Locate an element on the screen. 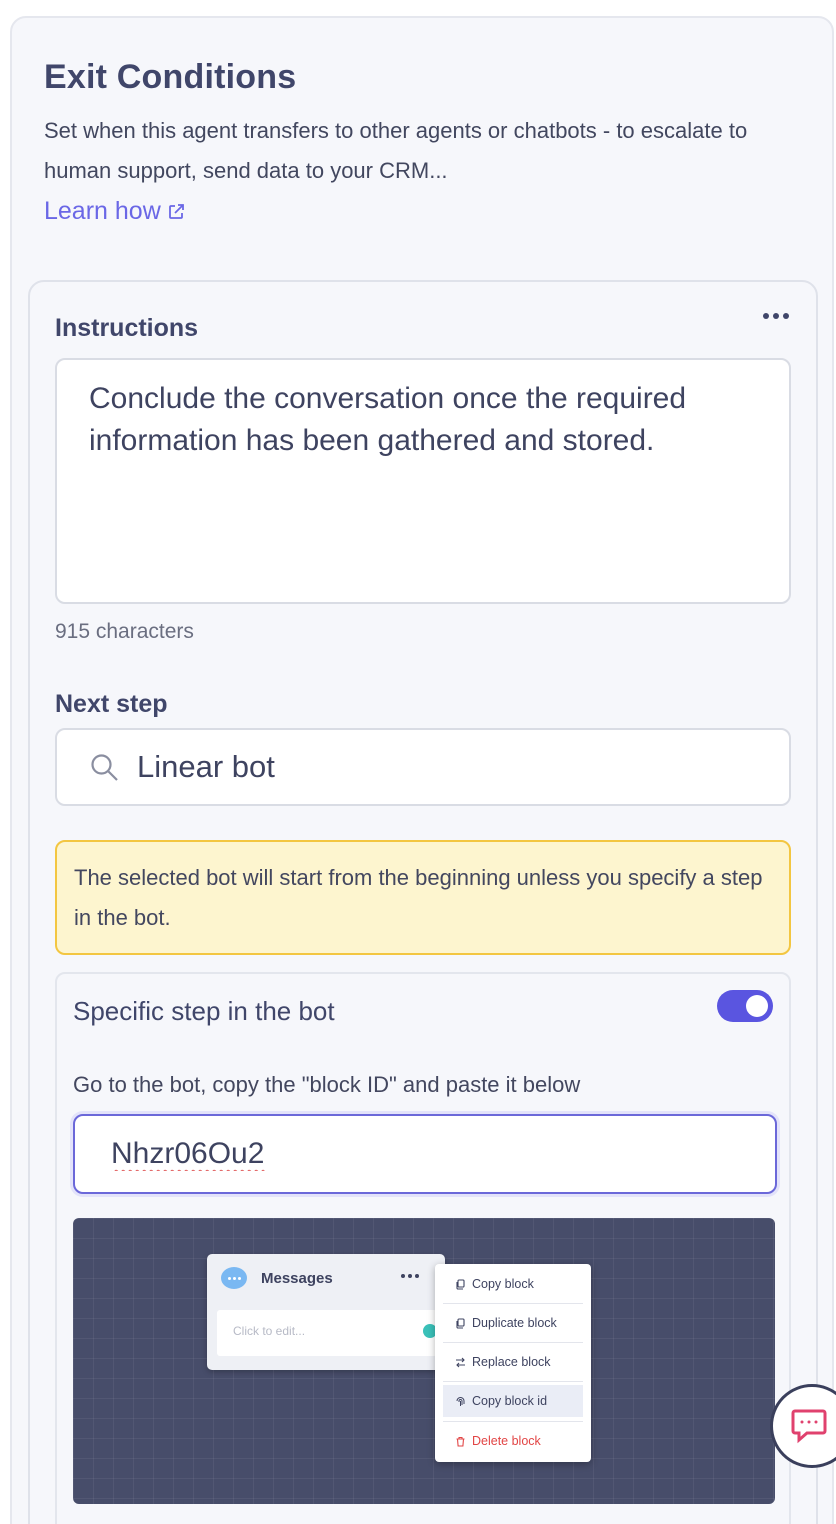 Image resolution: width=836 pixels, height=1524 pixels. learn-how-label: Learn how is located at coordinates (102, 211).